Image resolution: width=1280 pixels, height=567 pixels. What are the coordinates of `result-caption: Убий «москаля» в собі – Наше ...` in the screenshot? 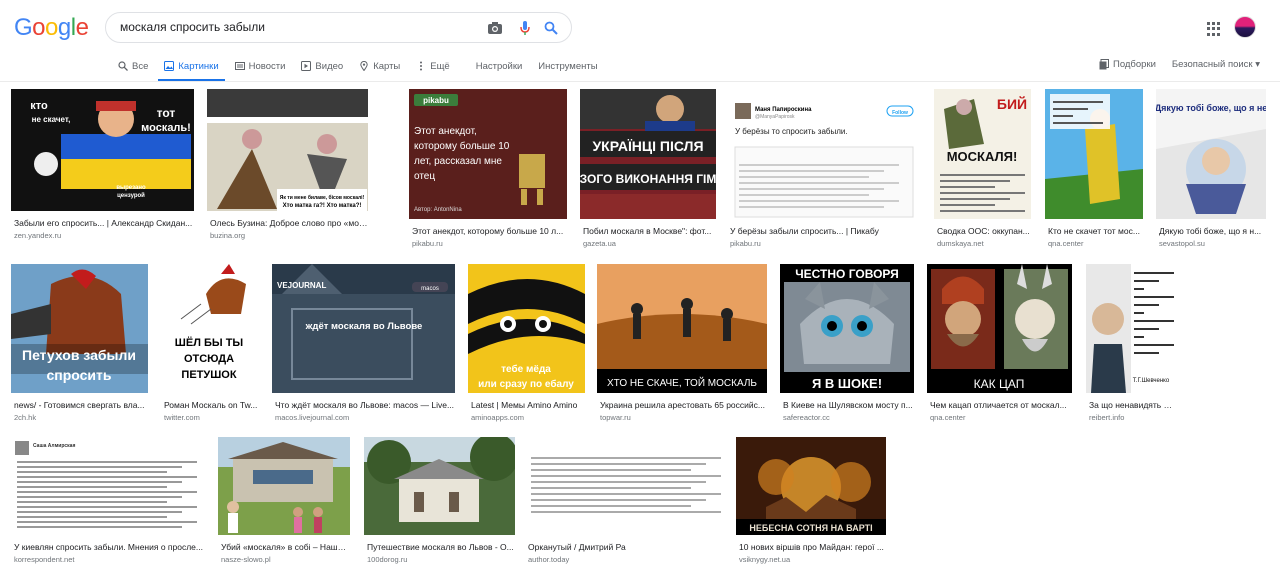 It's located at (285, 547).